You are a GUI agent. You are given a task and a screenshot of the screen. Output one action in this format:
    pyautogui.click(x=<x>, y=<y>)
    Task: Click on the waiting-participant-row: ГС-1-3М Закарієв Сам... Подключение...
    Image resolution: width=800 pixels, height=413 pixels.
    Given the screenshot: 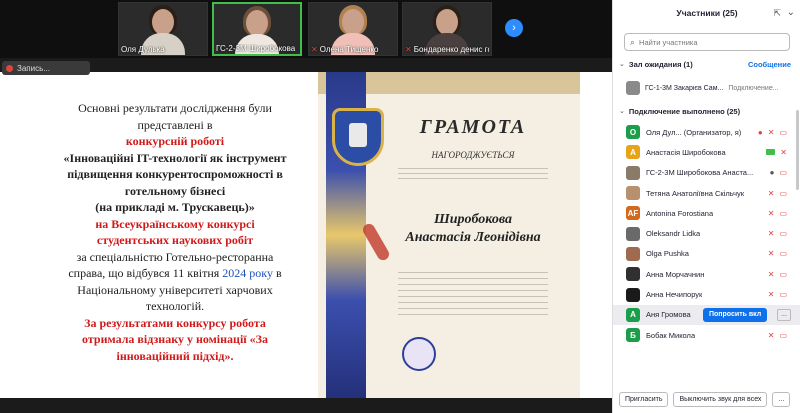 What is the action you would take?
    pyautogui.click(x=706, y=88)
    